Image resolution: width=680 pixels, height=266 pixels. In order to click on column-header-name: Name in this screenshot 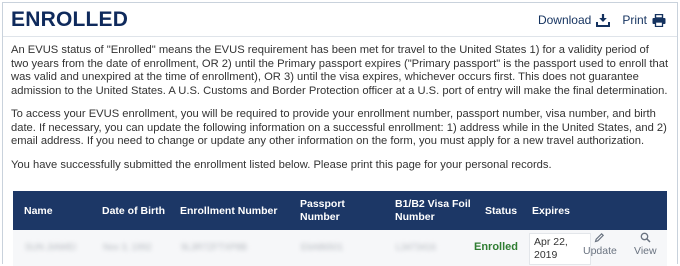, I will do `click(38, 211)`.